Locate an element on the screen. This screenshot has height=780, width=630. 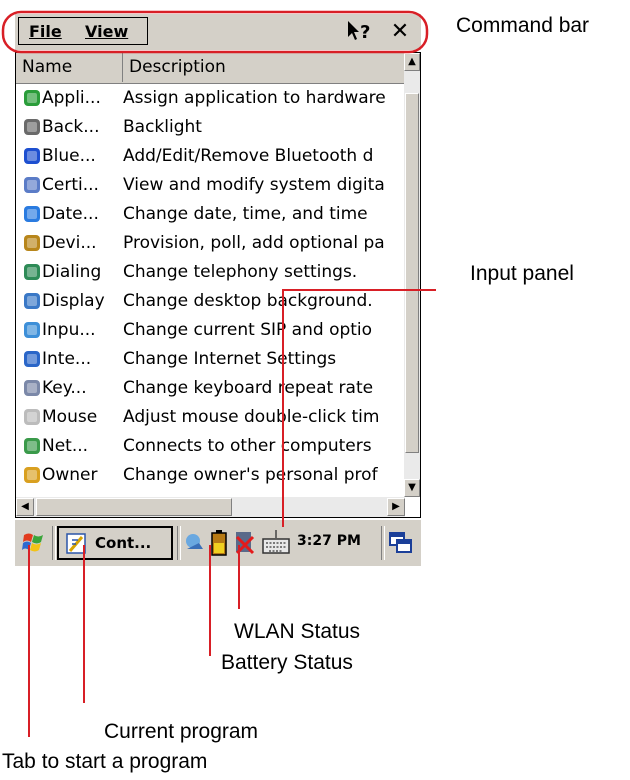
start-callout is located at coordinates (29, 641).